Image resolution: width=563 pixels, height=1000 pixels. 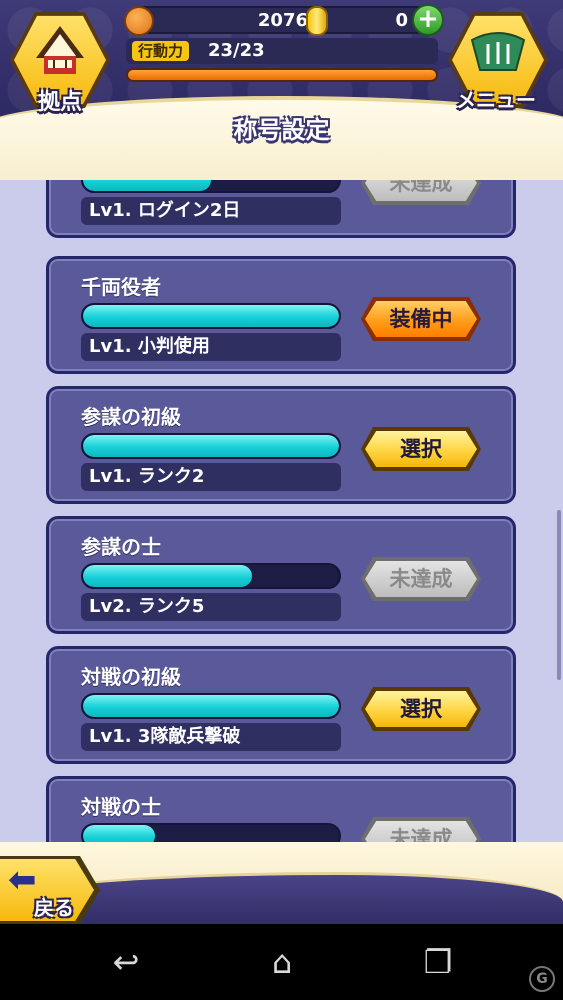 What do you see at coordinates (121, 287) in the screenshot?
I see `title-name: 千両役者` at bounding box center [121, 287].